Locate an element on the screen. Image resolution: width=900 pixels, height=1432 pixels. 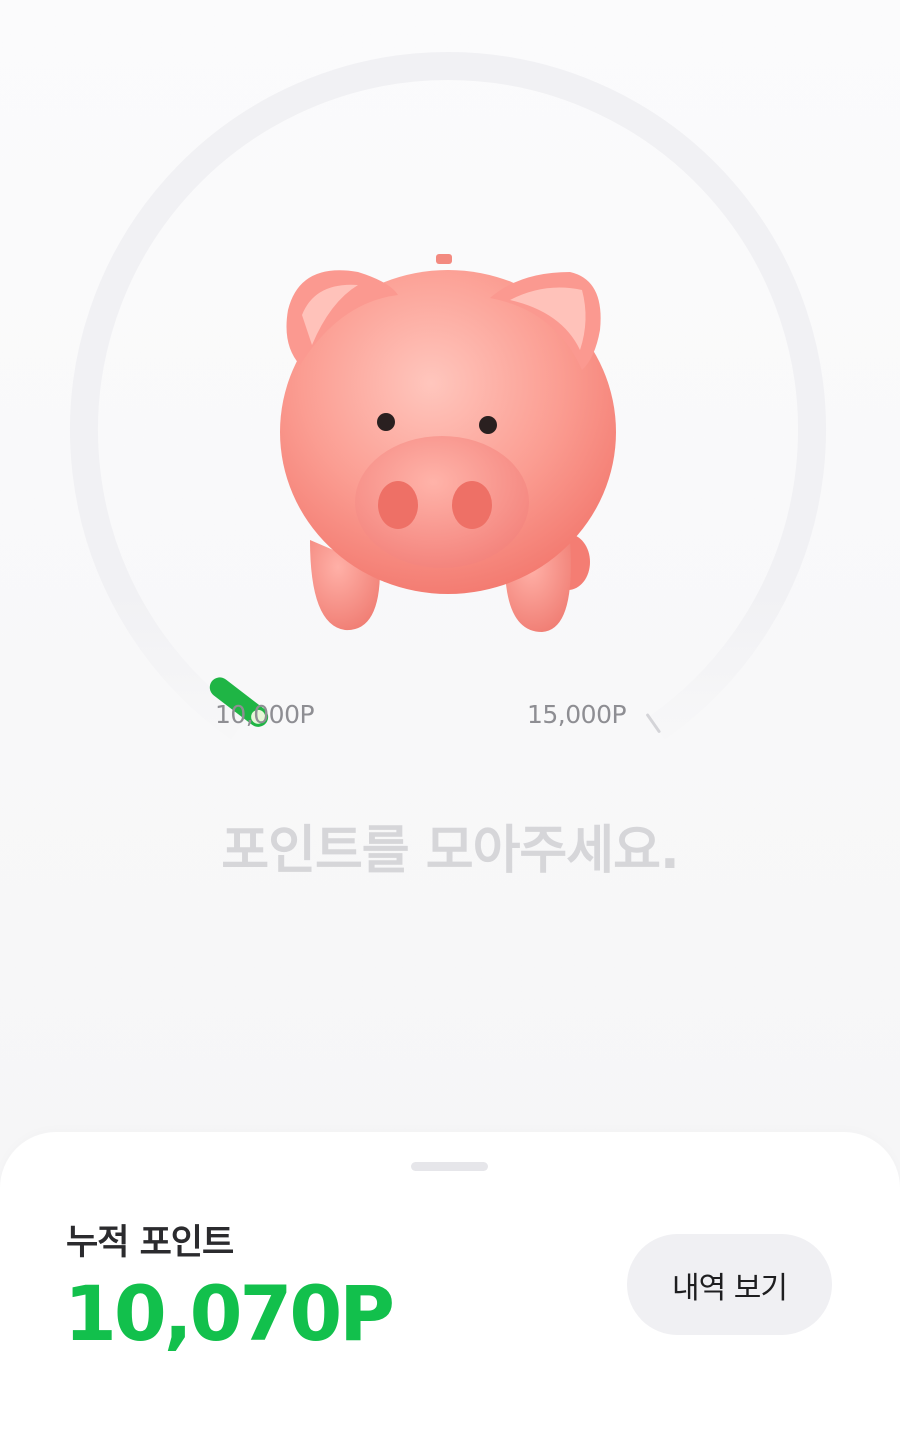
gauge-max-label: 15,000P is located at coordinates (577, 714).